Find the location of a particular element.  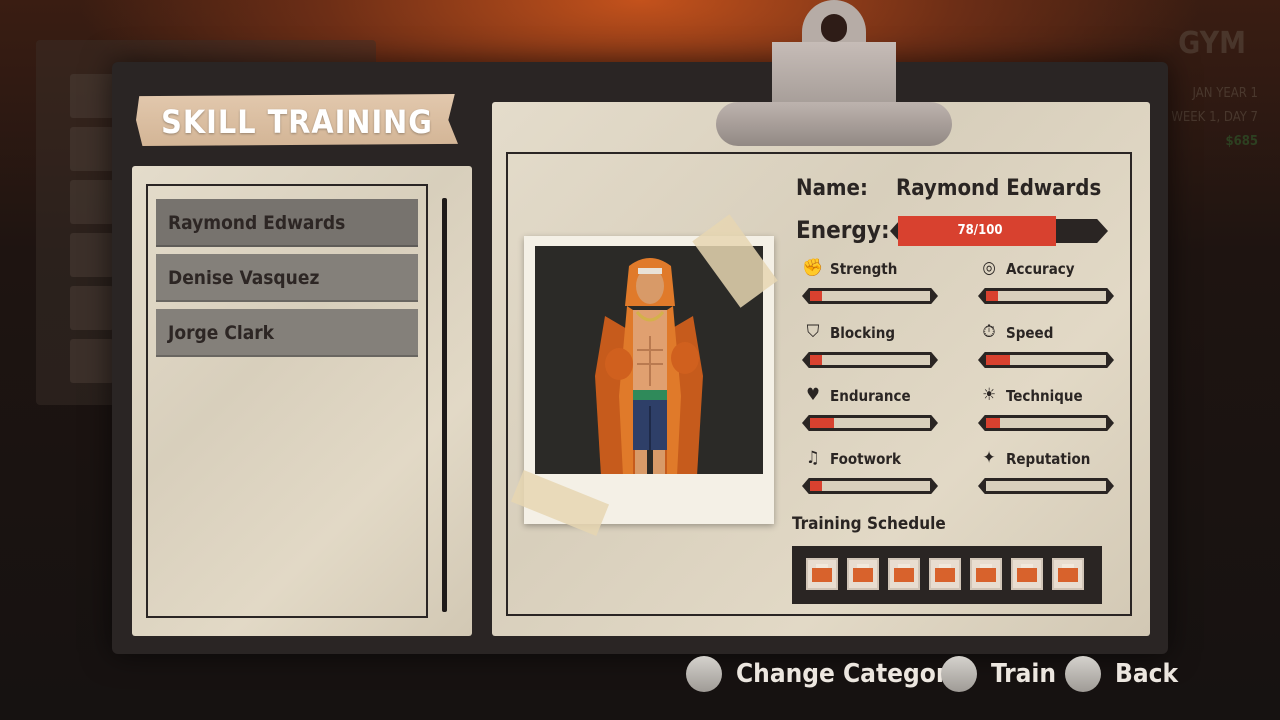

stat-accuracy: ◎ Accuracy is located at coordinates (1053, 289).